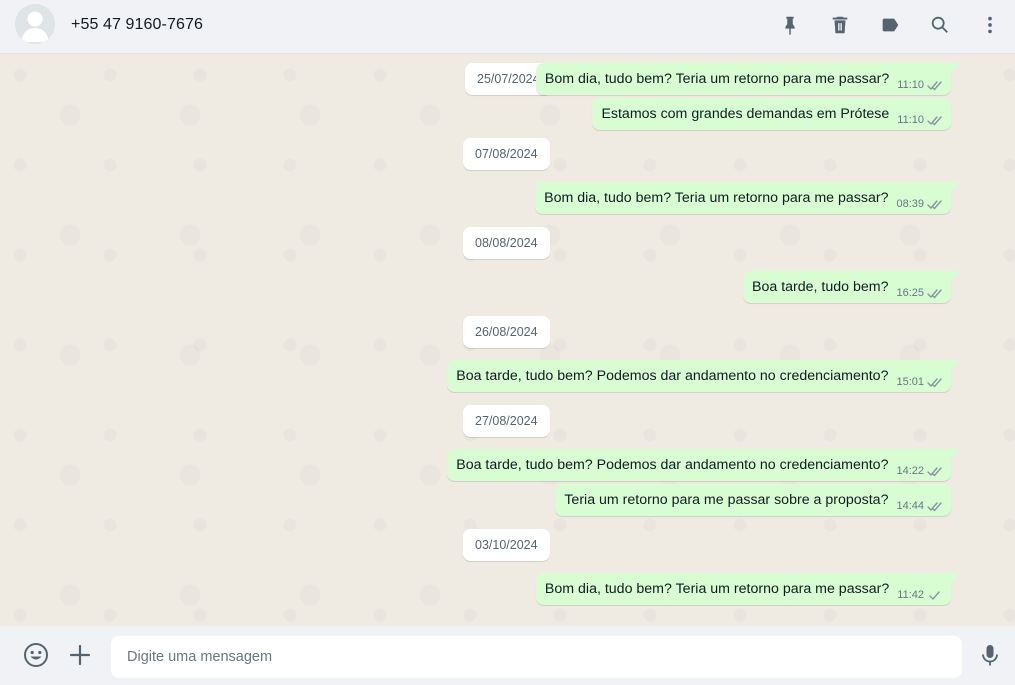 The height and width of the screenshot is (685, 1015). I want to click on menu-icon, so click(990, 25).